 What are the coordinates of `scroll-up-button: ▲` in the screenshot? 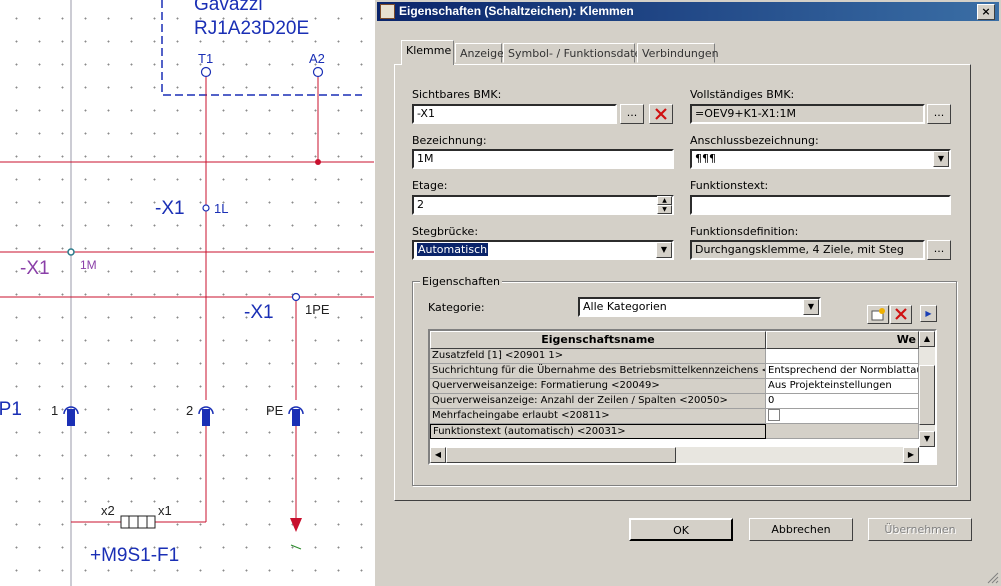 It's located at (927, 339).